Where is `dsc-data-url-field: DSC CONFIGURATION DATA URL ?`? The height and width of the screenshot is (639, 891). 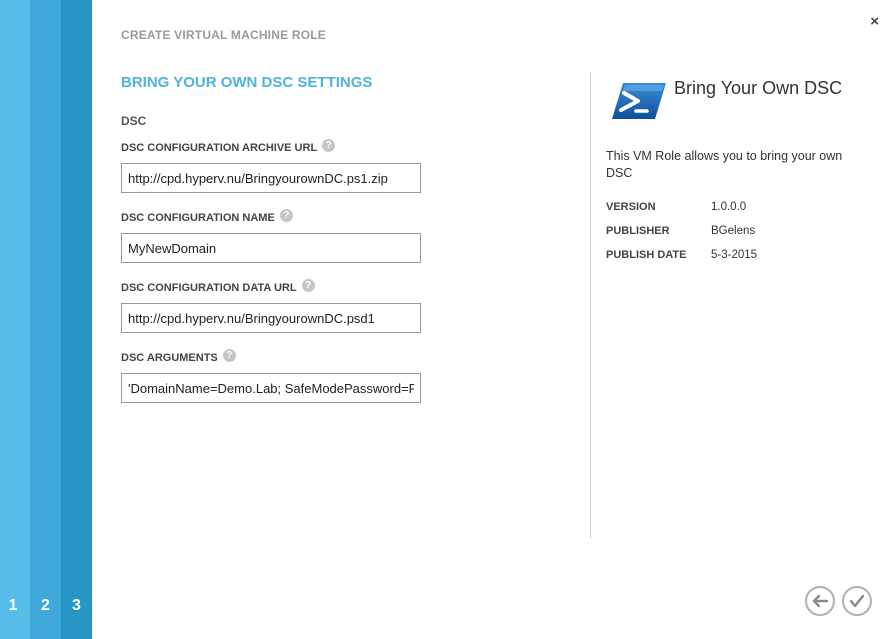 dsc-data-url-field: DSC CONFIGURATION DATA URL ? is located at coordinates (271, 305).